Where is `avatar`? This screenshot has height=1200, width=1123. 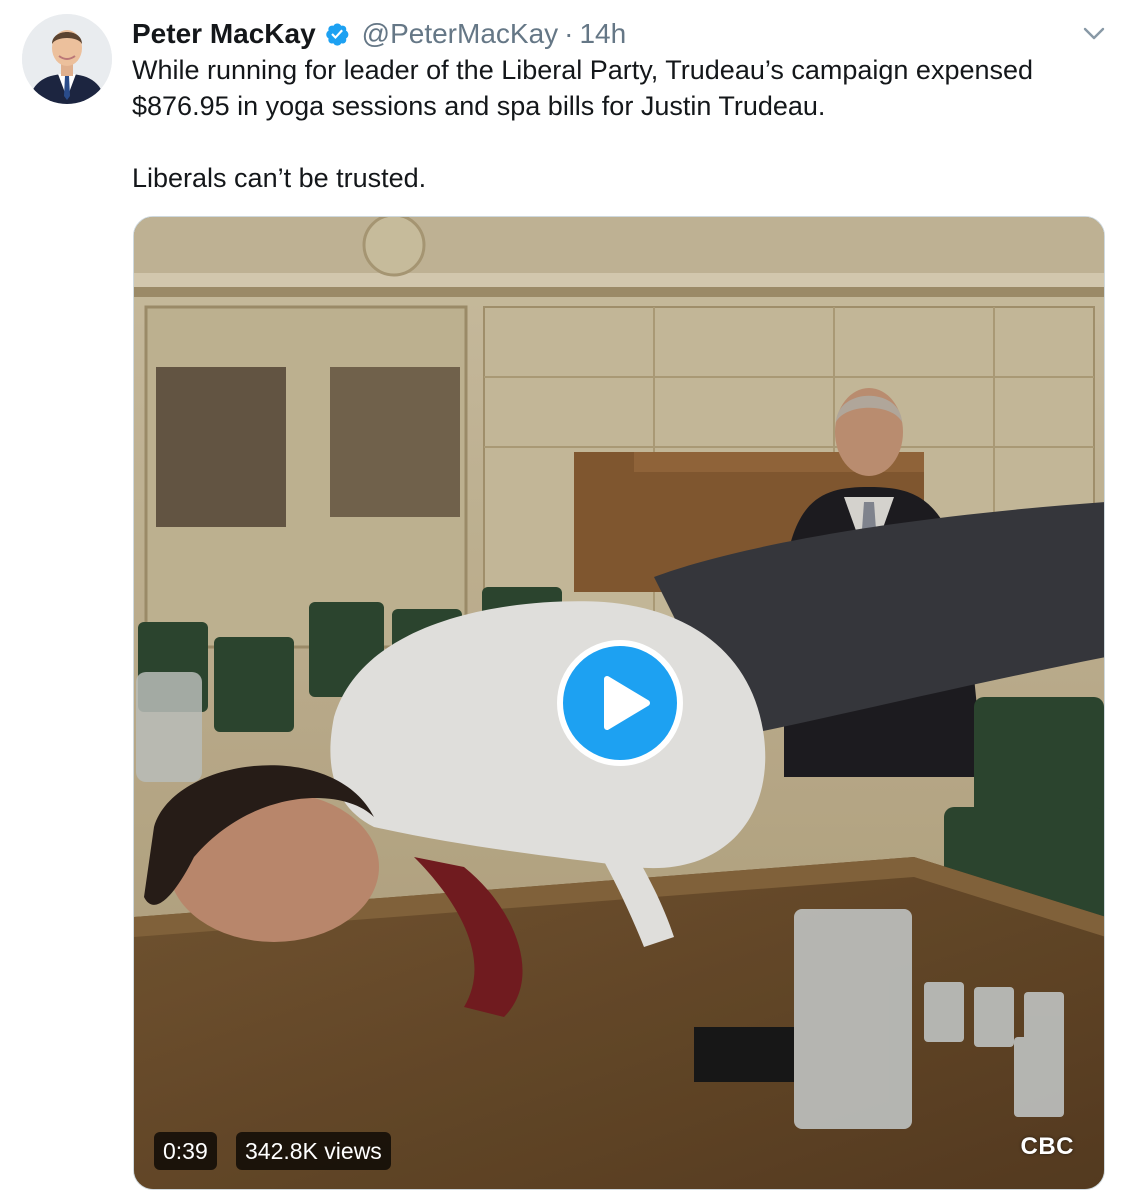
avatar is located at coordinates (67, 59).